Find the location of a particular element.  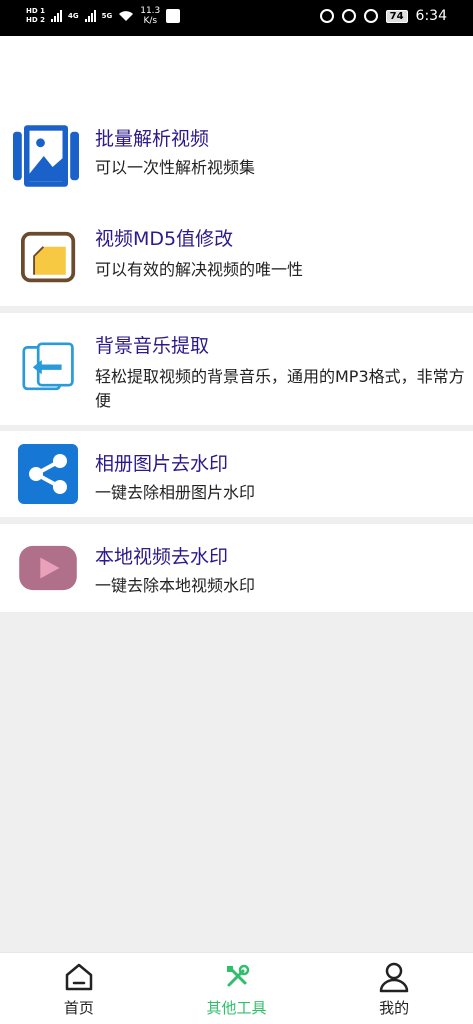

tab-other-tools: 其他工具 is located at coordinates (237, 988).